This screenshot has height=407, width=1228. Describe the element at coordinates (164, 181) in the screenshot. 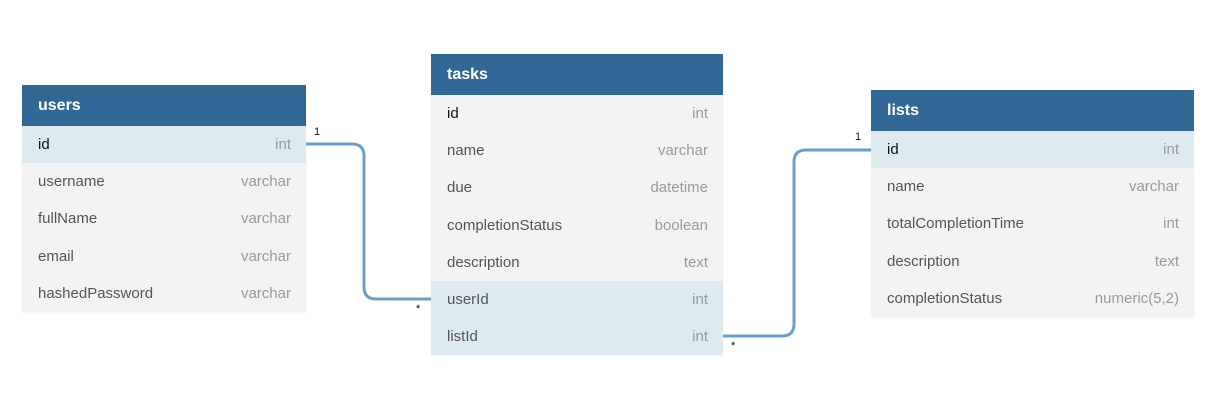

I see `users-field-row: username varchar` at that location.